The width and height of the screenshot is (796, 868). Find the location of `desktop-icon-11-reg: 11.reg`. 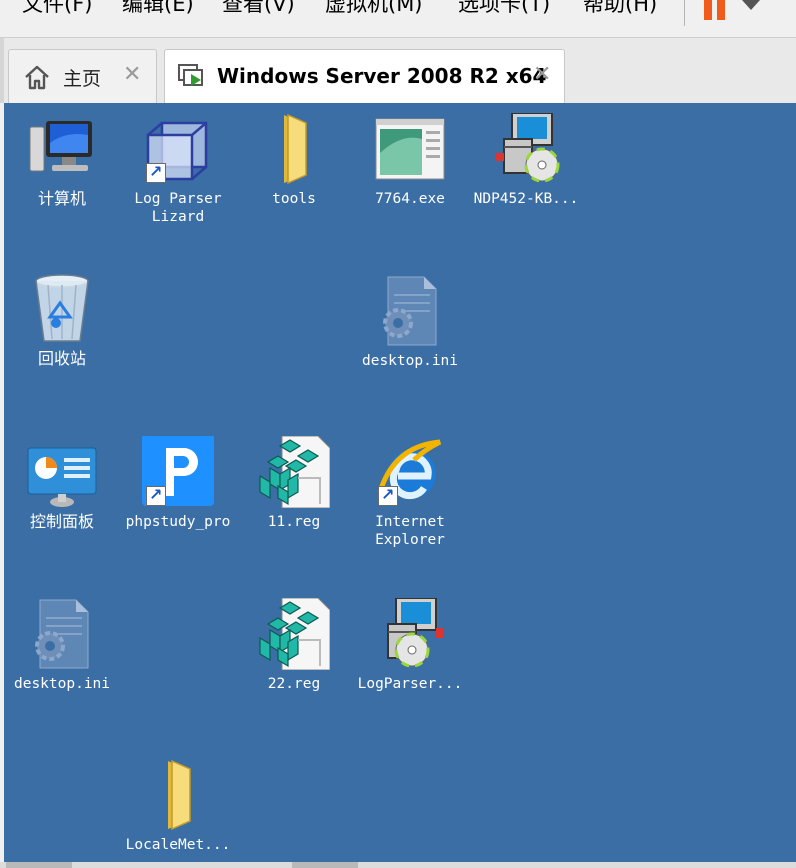

desktop-icon-11-reg: 11.reg is located at coordinates (294, 483).